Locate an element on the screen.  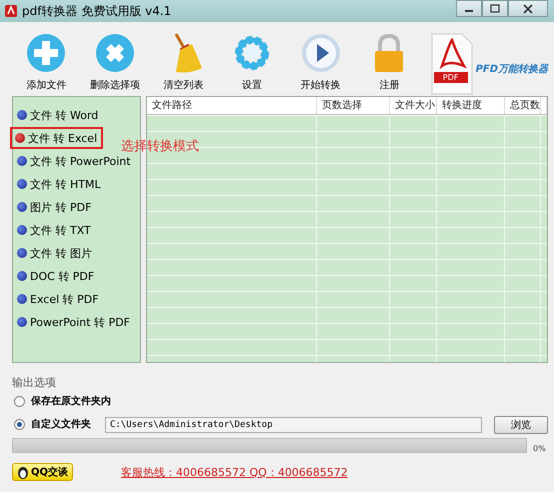
mode-item: 图片 转 PDF is located at coordinates (55, 207).